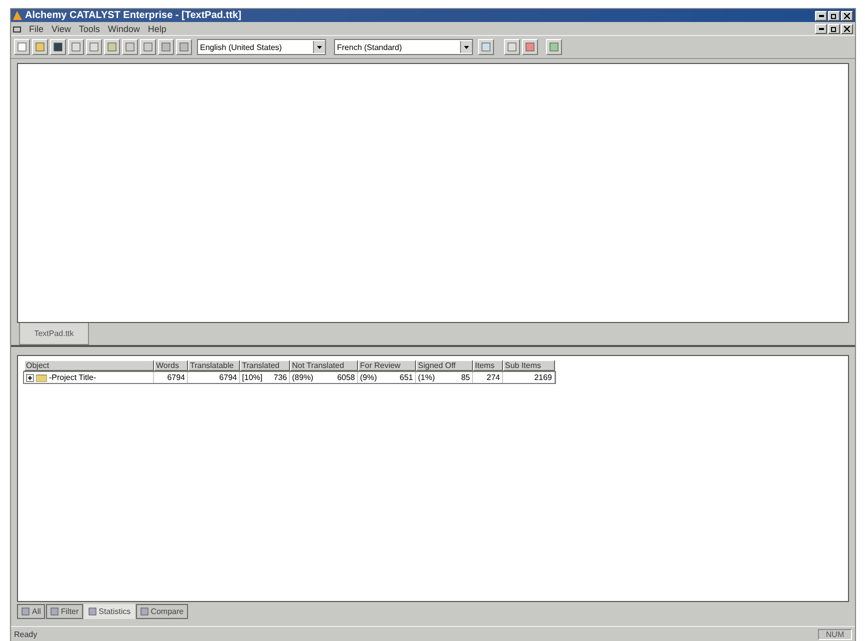 The width and height of the screenshot is (865, 641). Describe the element at coordinates (835, 634) in the screenshot. I see `num-lock-indicator: NUM` at that location.